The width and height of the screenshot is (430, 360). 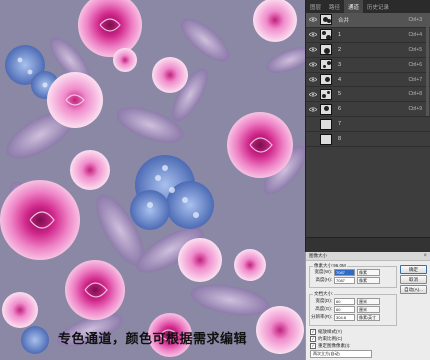 What do you see at coordinates (340, 139) in the screenshot?
I see `channel-name: 8` at bounding box center [340, 139].